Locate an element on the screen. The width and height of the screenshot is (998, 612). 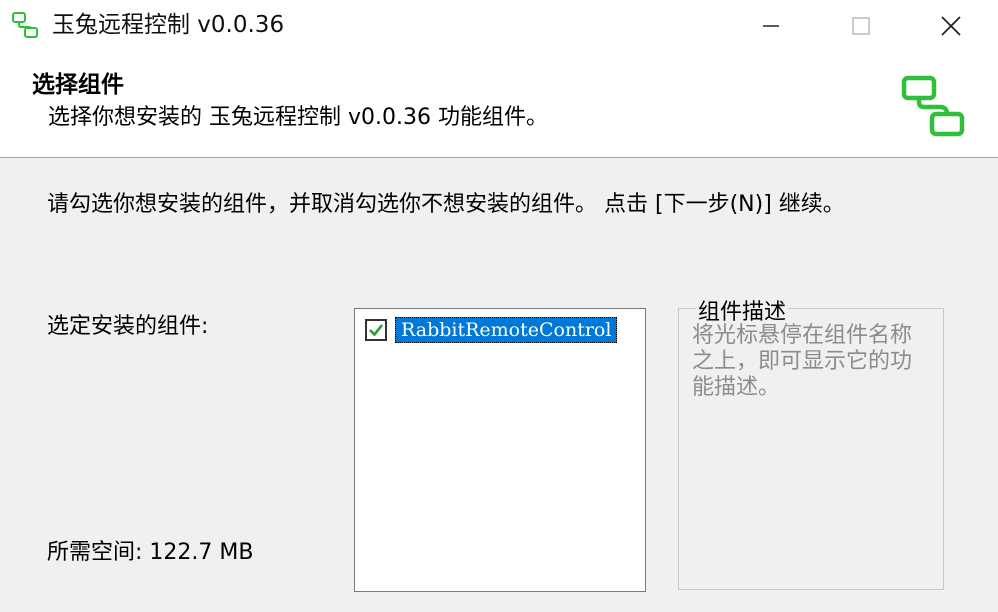
minimize-icon is located at coordinates (771, 26).